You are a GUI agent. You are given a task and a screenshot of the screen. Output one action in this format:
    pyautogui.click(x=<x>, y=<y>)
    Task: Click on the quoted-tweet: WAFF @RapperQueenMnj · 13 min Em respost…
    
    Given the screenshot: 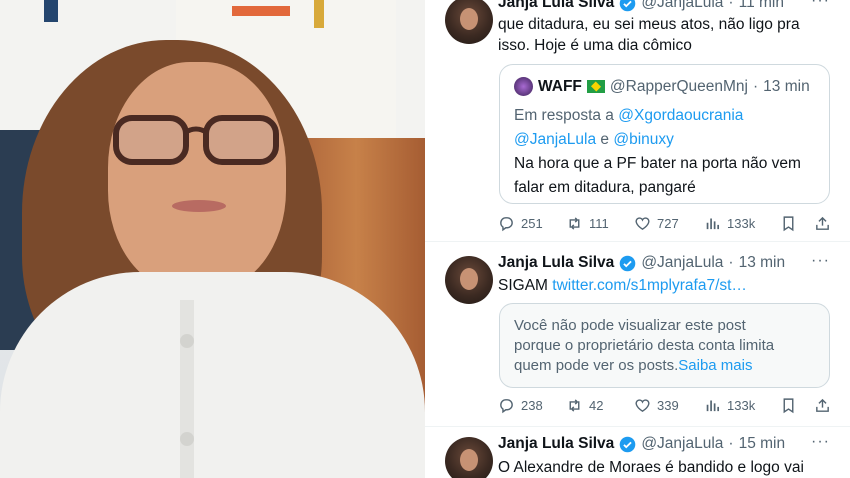 What is the action you would take?
    pyautogui.click(x=664, y=134)
    